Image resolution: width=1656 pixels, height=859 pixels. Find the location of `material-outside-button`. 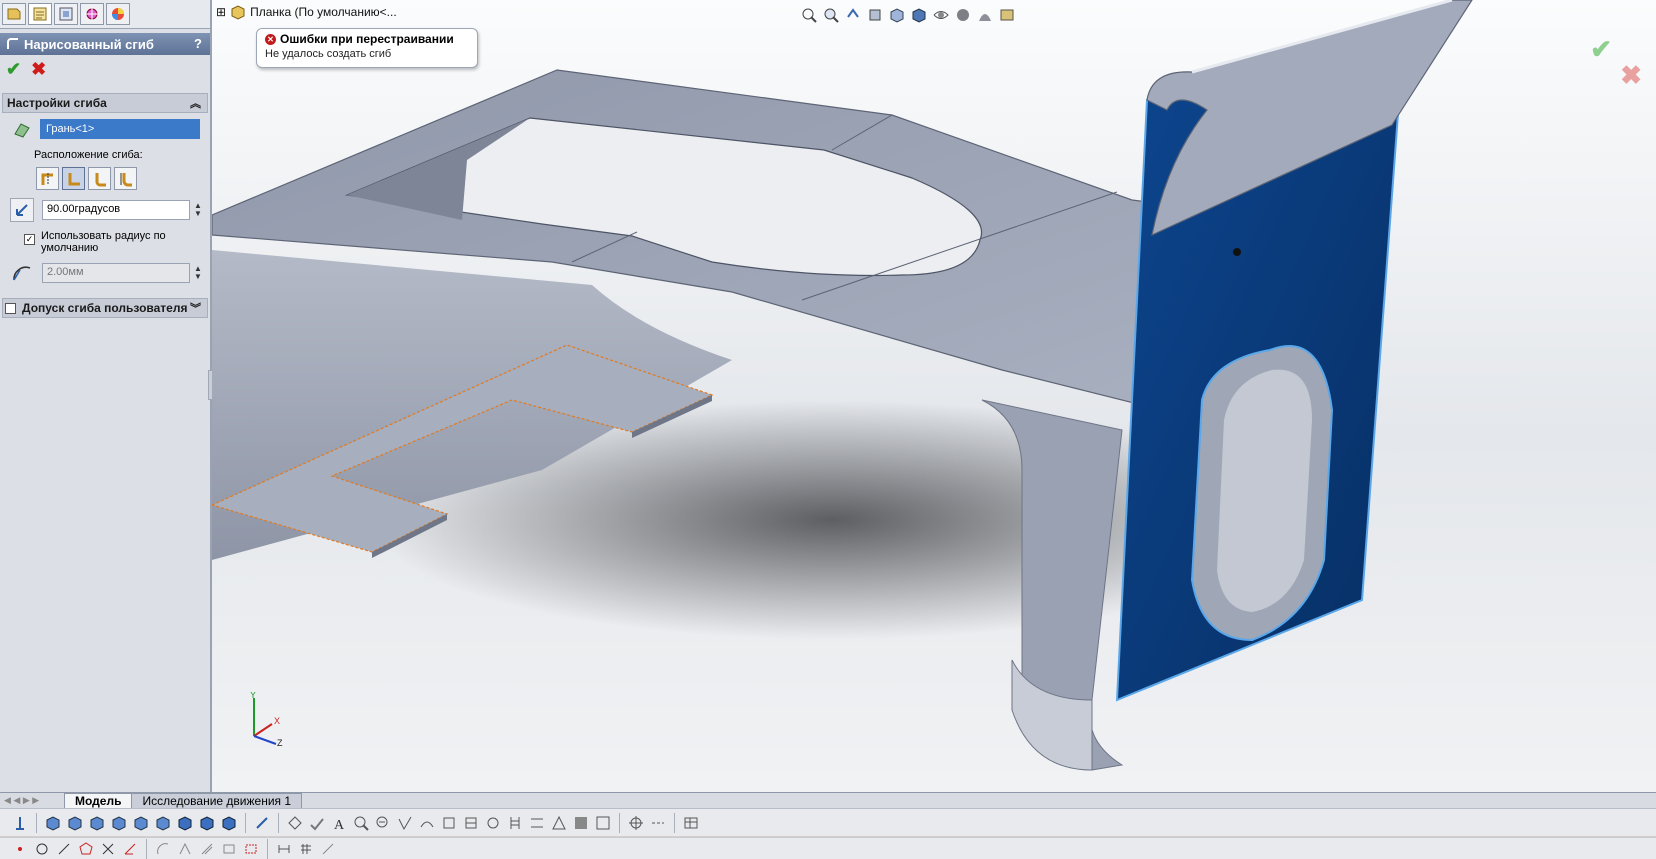

material-outside-button is located at coordinates (99, 178).